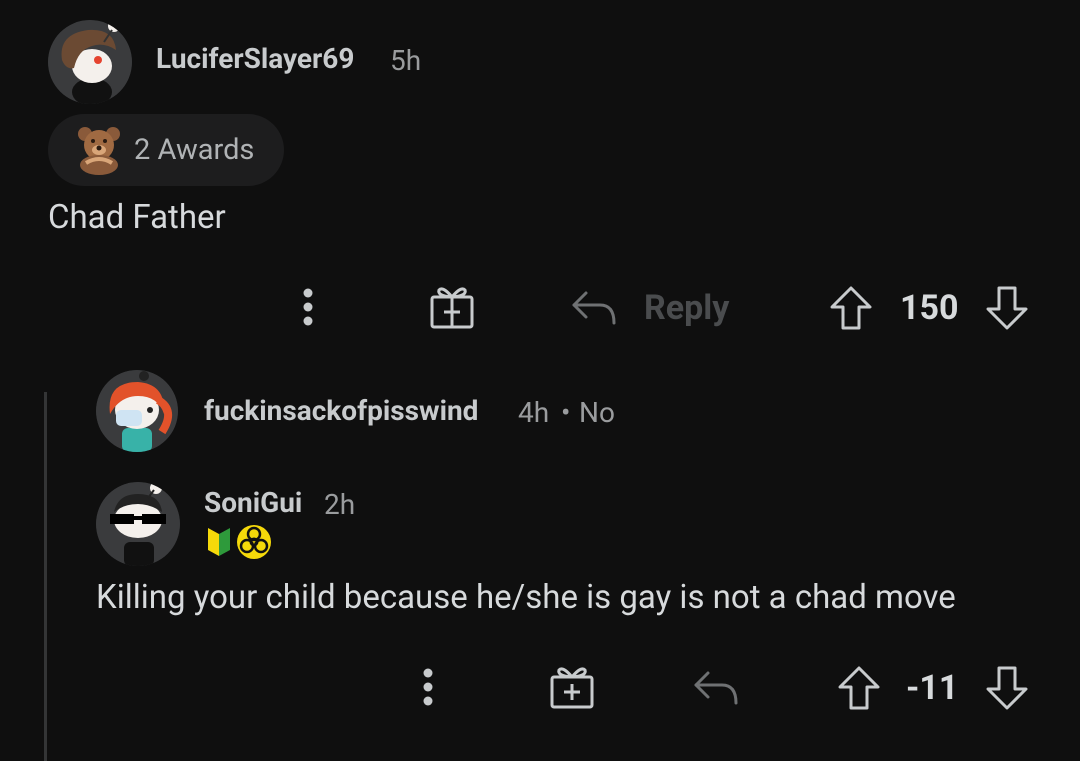  I want to click on timestamp: 2h, so click(340, 504).